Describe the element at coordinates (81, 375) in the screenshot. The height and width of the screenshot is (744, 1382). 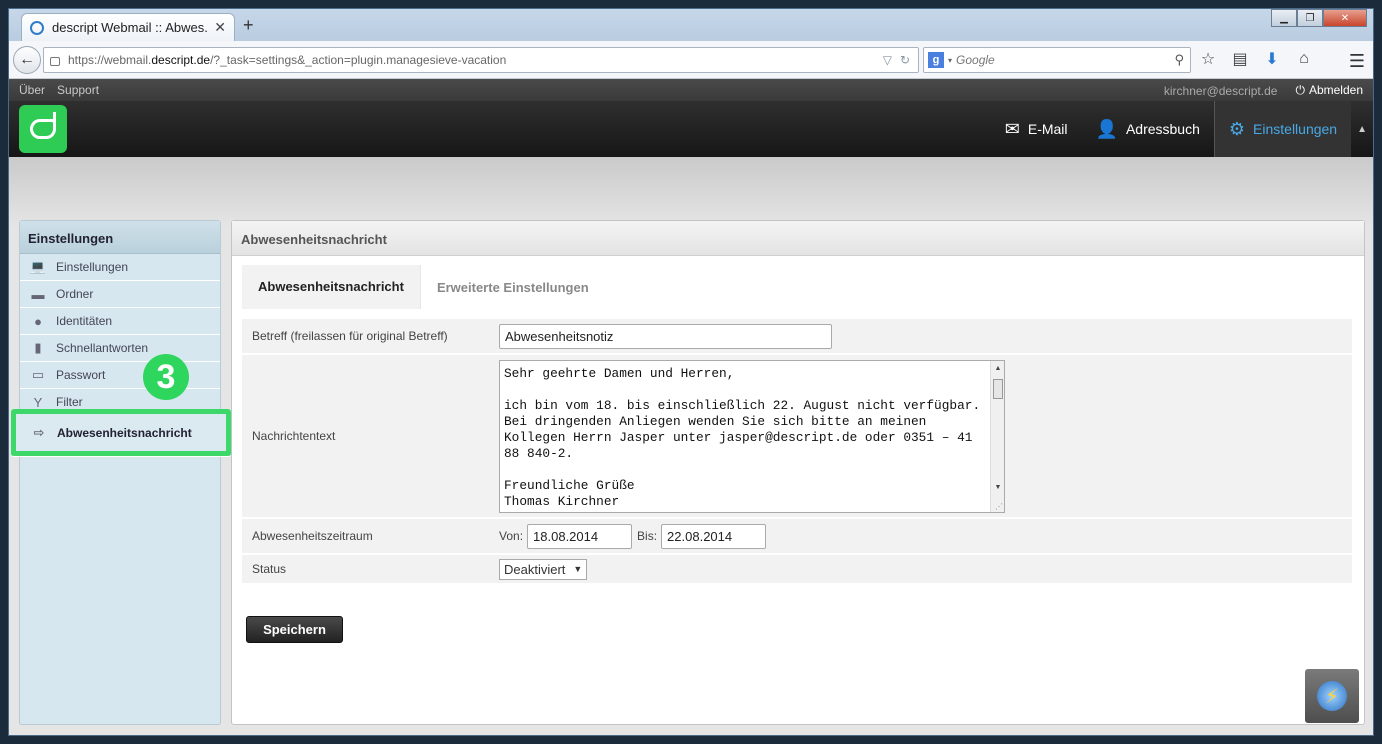
I see `sidebar-item-label: Passwort` at that location.